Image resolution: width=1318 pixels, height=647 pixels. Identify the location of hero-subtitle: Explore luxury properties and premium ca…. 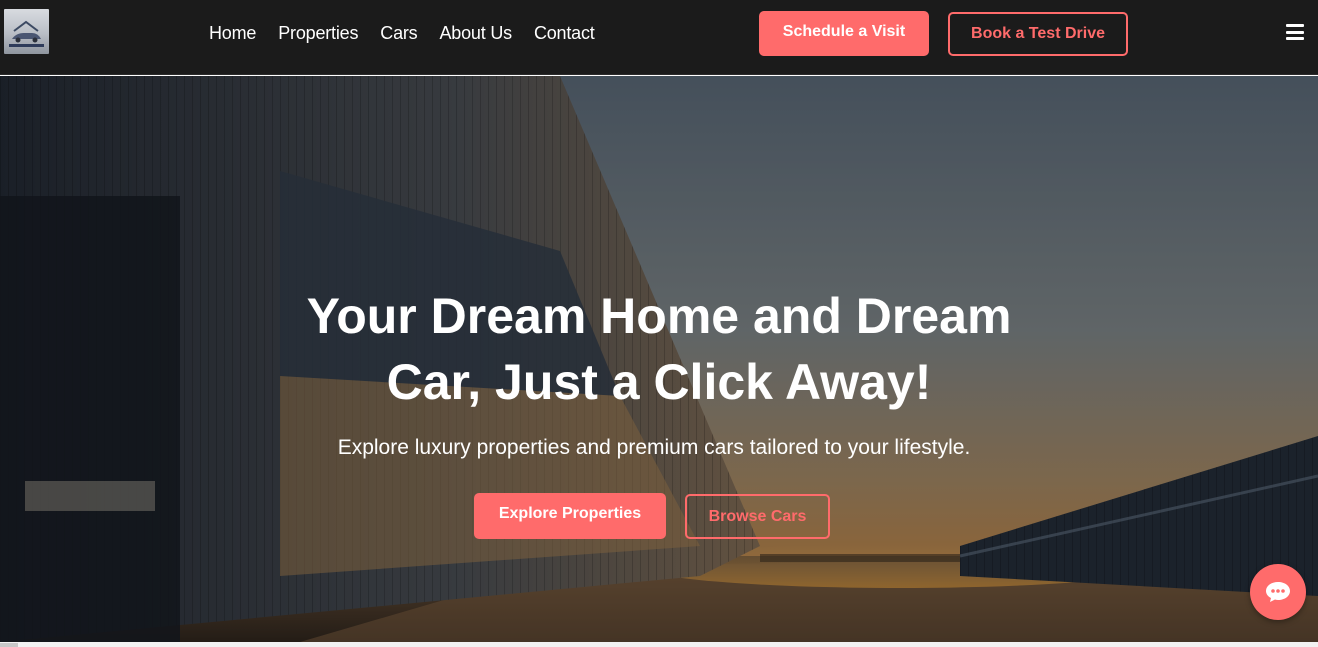
(654, 447).